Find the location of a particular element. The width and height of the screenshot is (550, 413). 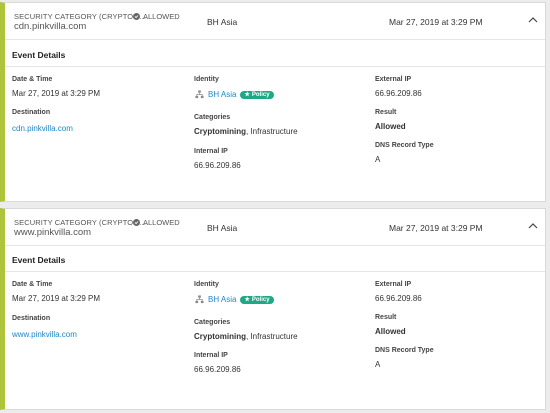

domain-name: cdn.pinkvilla.com is located at coordinates (50, 26).